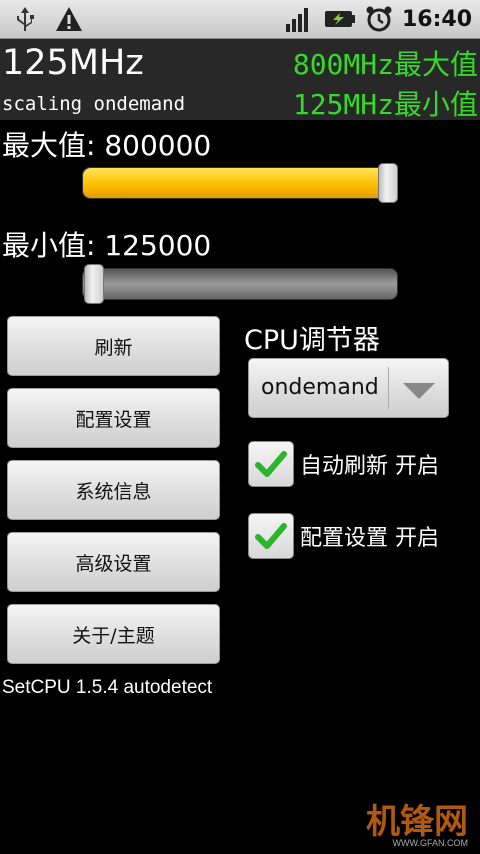 The image size is (480, 854). I want to click on auto-refresh-checkbox, so click(271, 464).